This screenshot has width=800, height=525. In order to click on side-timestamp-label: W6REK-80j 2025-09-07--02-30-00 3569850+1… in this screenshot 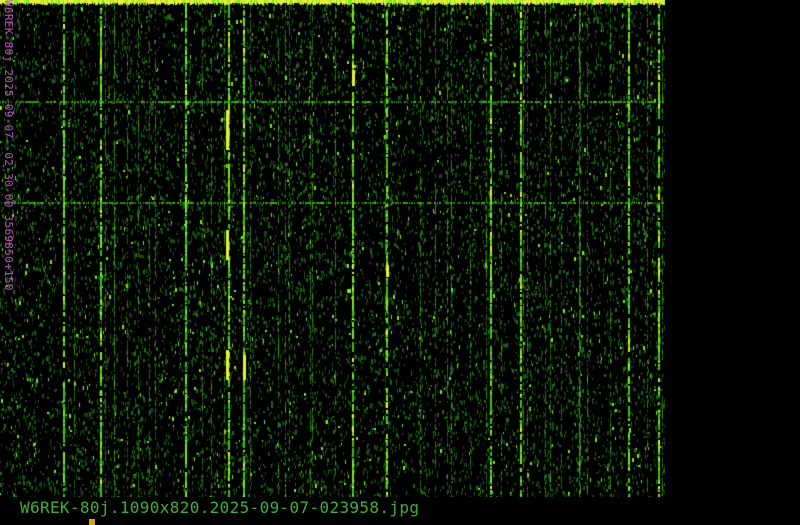, I will do `click(9, 186)`.